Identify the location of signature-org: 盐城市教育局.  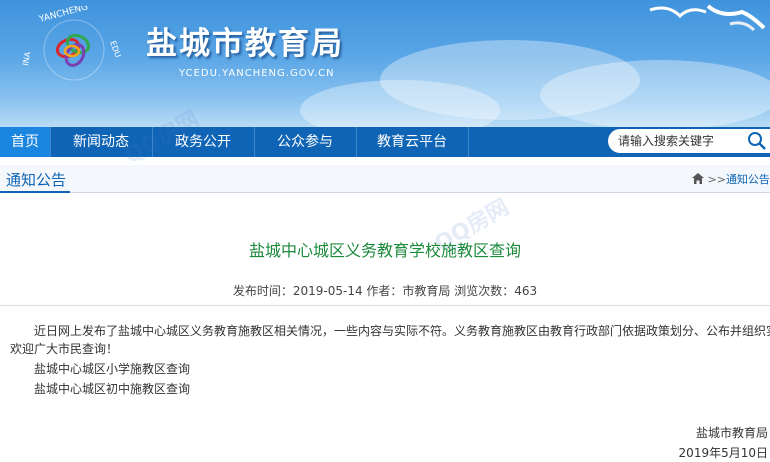
(731, 433).